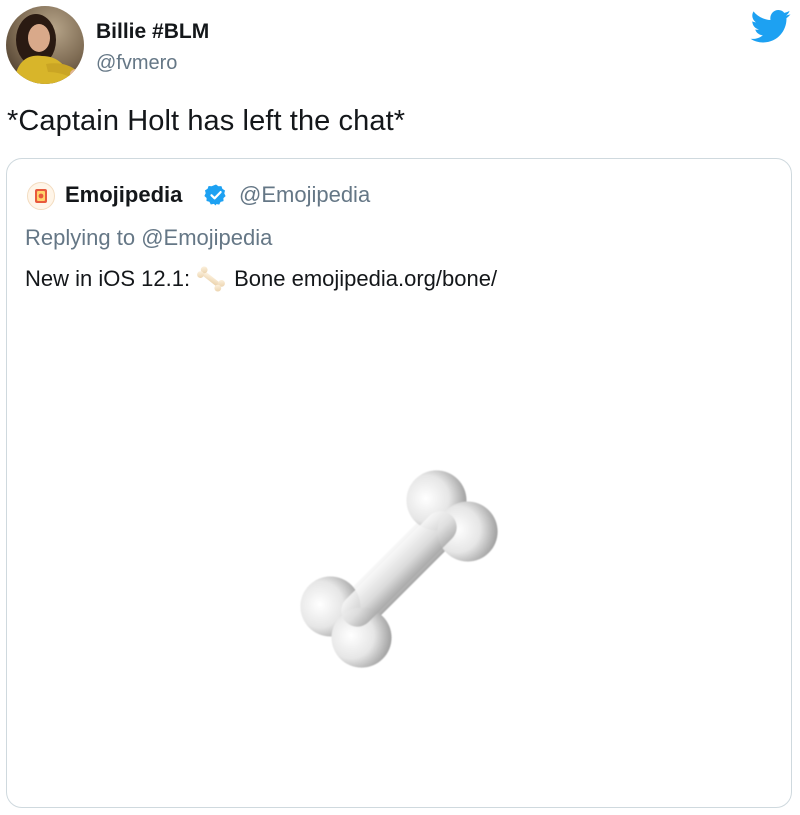 This screenshot has height=815, width=800. What do you see at coordinates (206, 121) in the screenshot?
I see `tweet-text: *Captain Holt has left the chat*` at bounding box center [206, 121].